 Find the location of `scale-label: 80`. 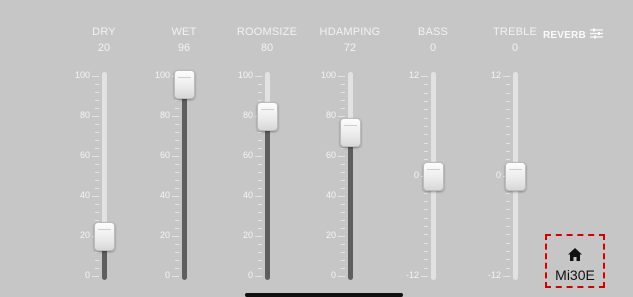

scale-label: 80 is located at coordinates (247, 115).